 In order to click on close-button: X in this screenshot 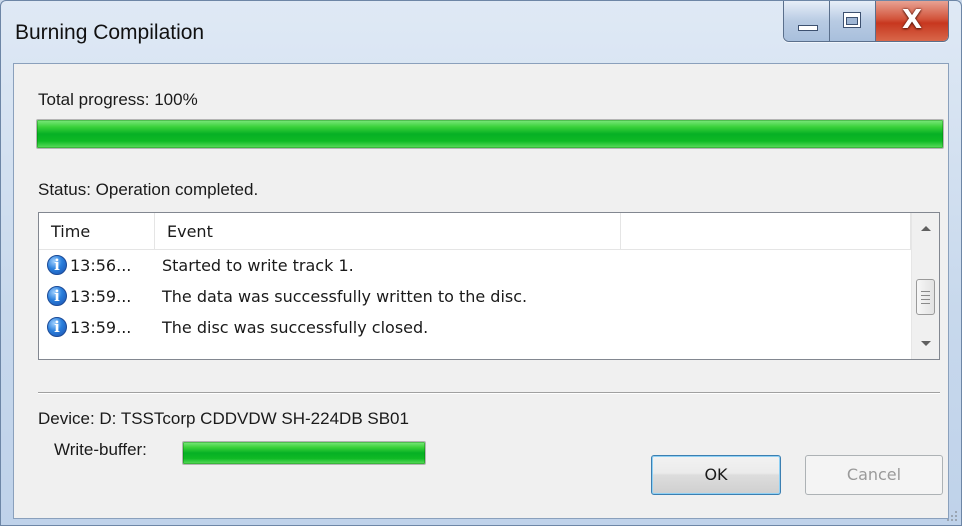, I will do `click(912, 21)`.